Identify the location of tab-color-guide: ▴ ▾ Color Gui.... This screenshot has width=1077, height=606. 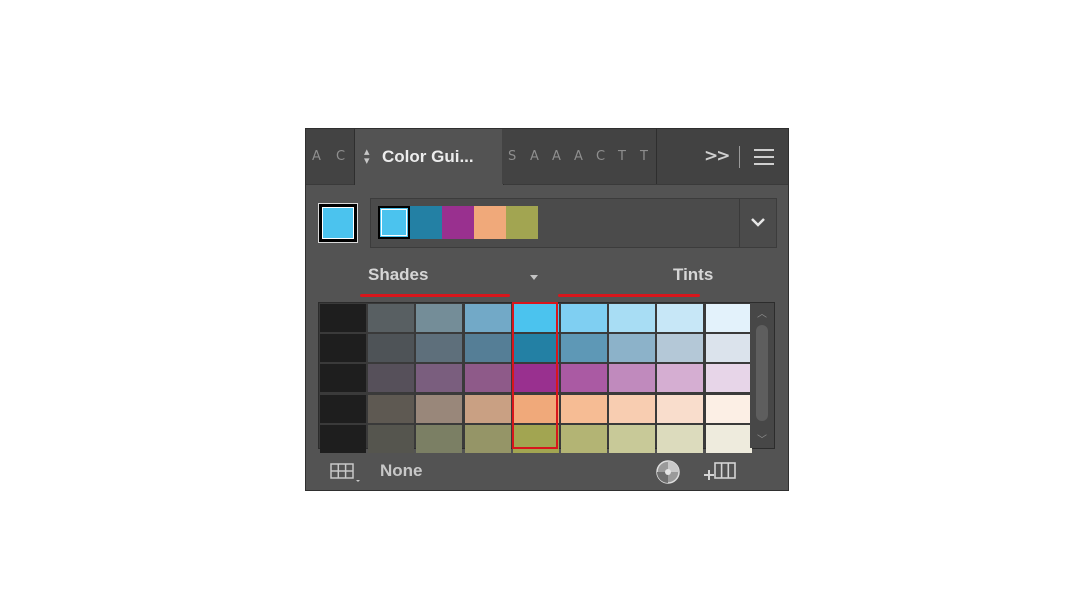
(429, 157).